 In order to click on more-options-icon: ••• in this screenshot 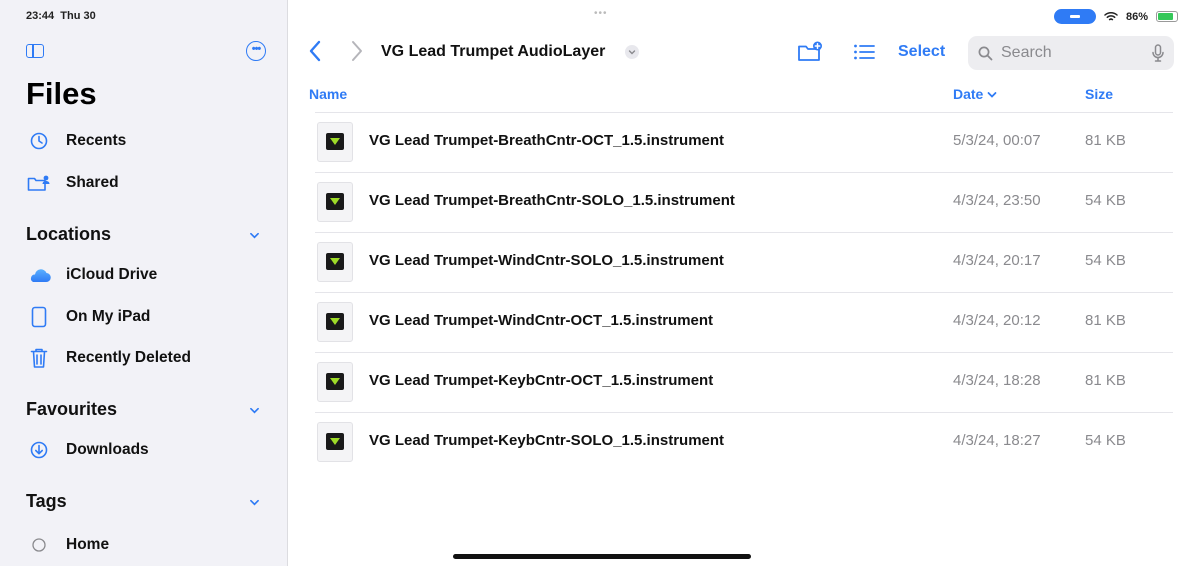, I will do `click(256, 51)`.